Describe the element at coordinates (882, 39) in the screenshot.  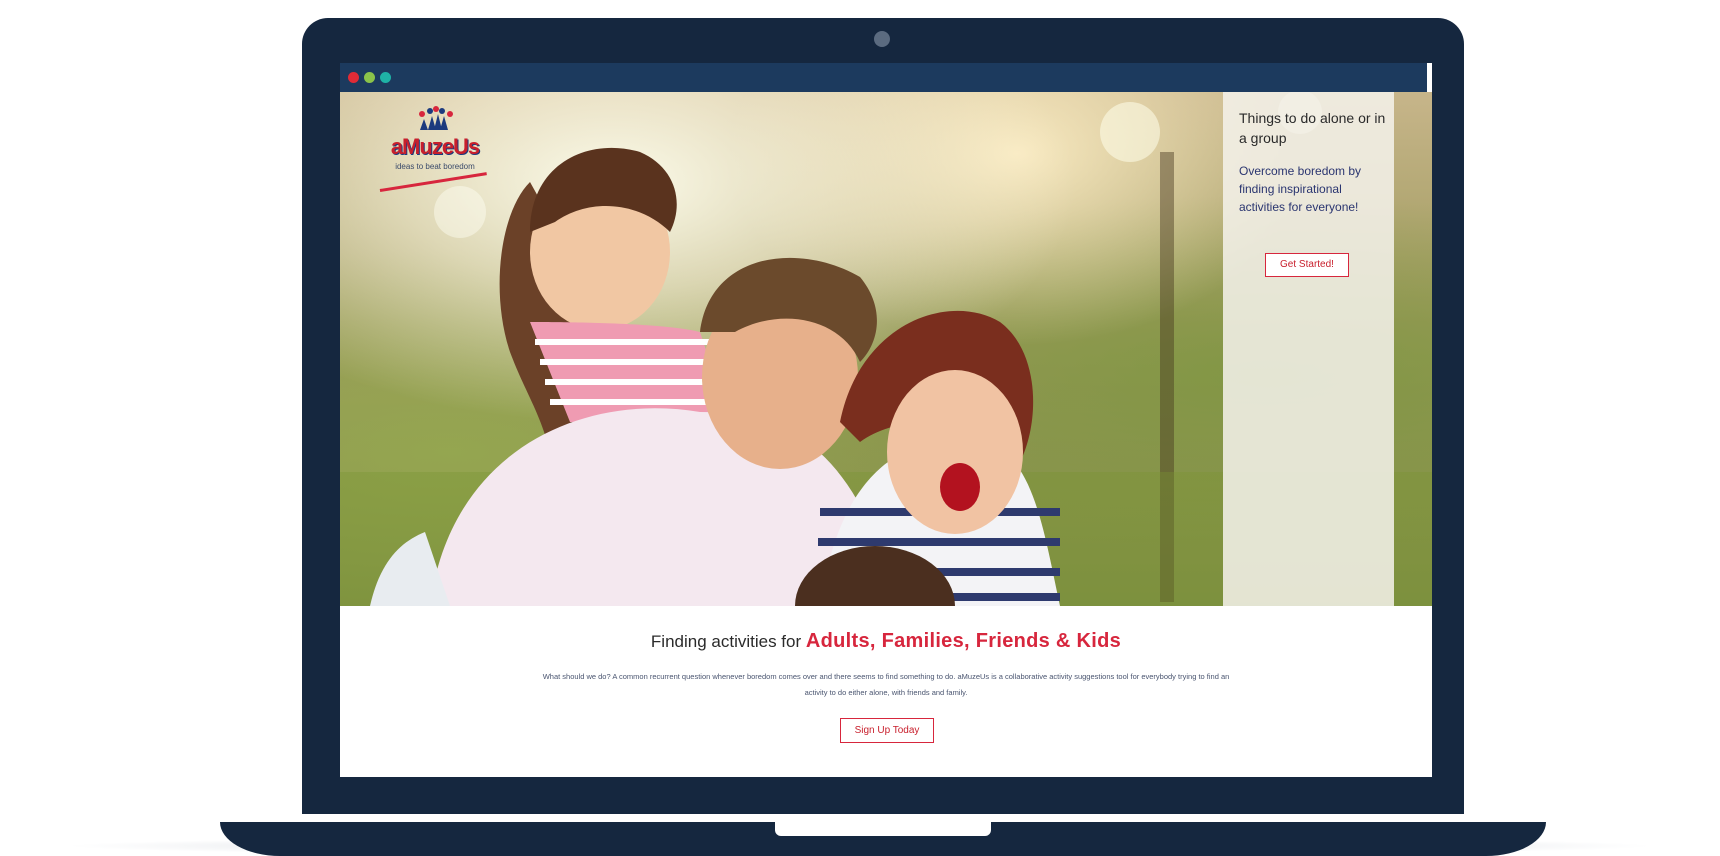
I see `webcam-icon` at that location.